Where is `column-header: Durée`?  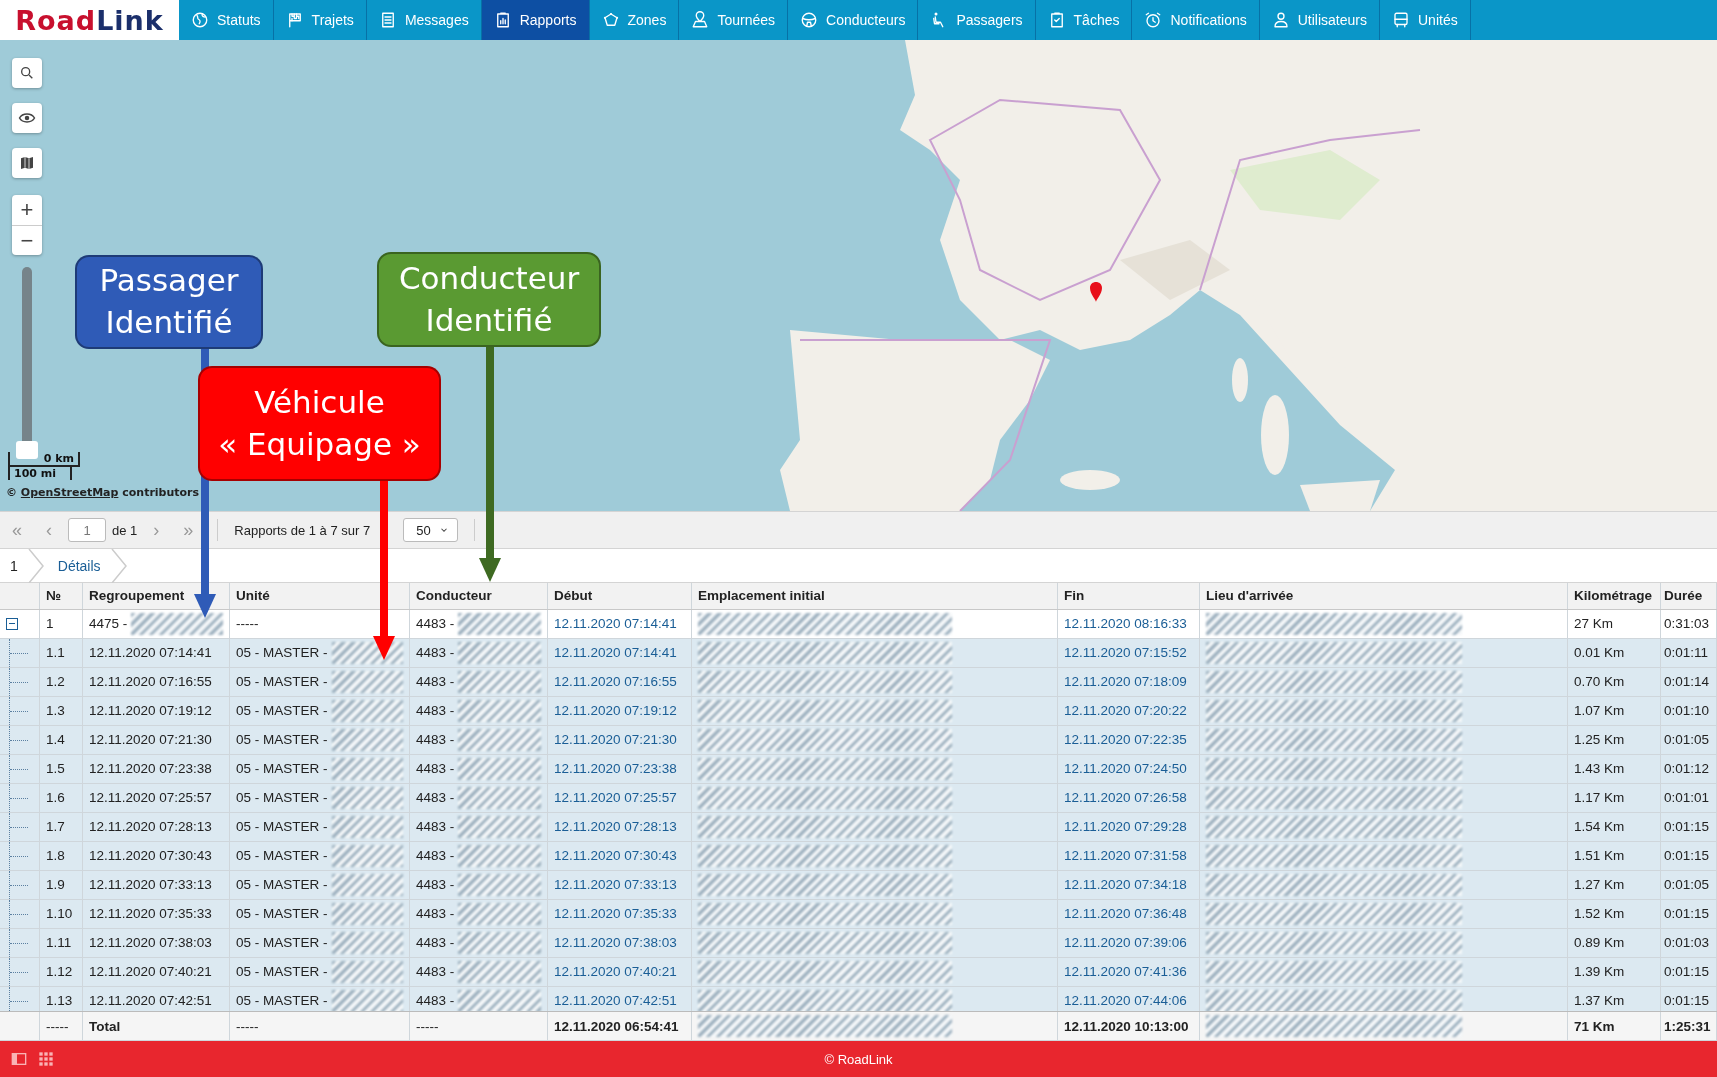
column-header: Durée is located at coordinates (1689, 596).